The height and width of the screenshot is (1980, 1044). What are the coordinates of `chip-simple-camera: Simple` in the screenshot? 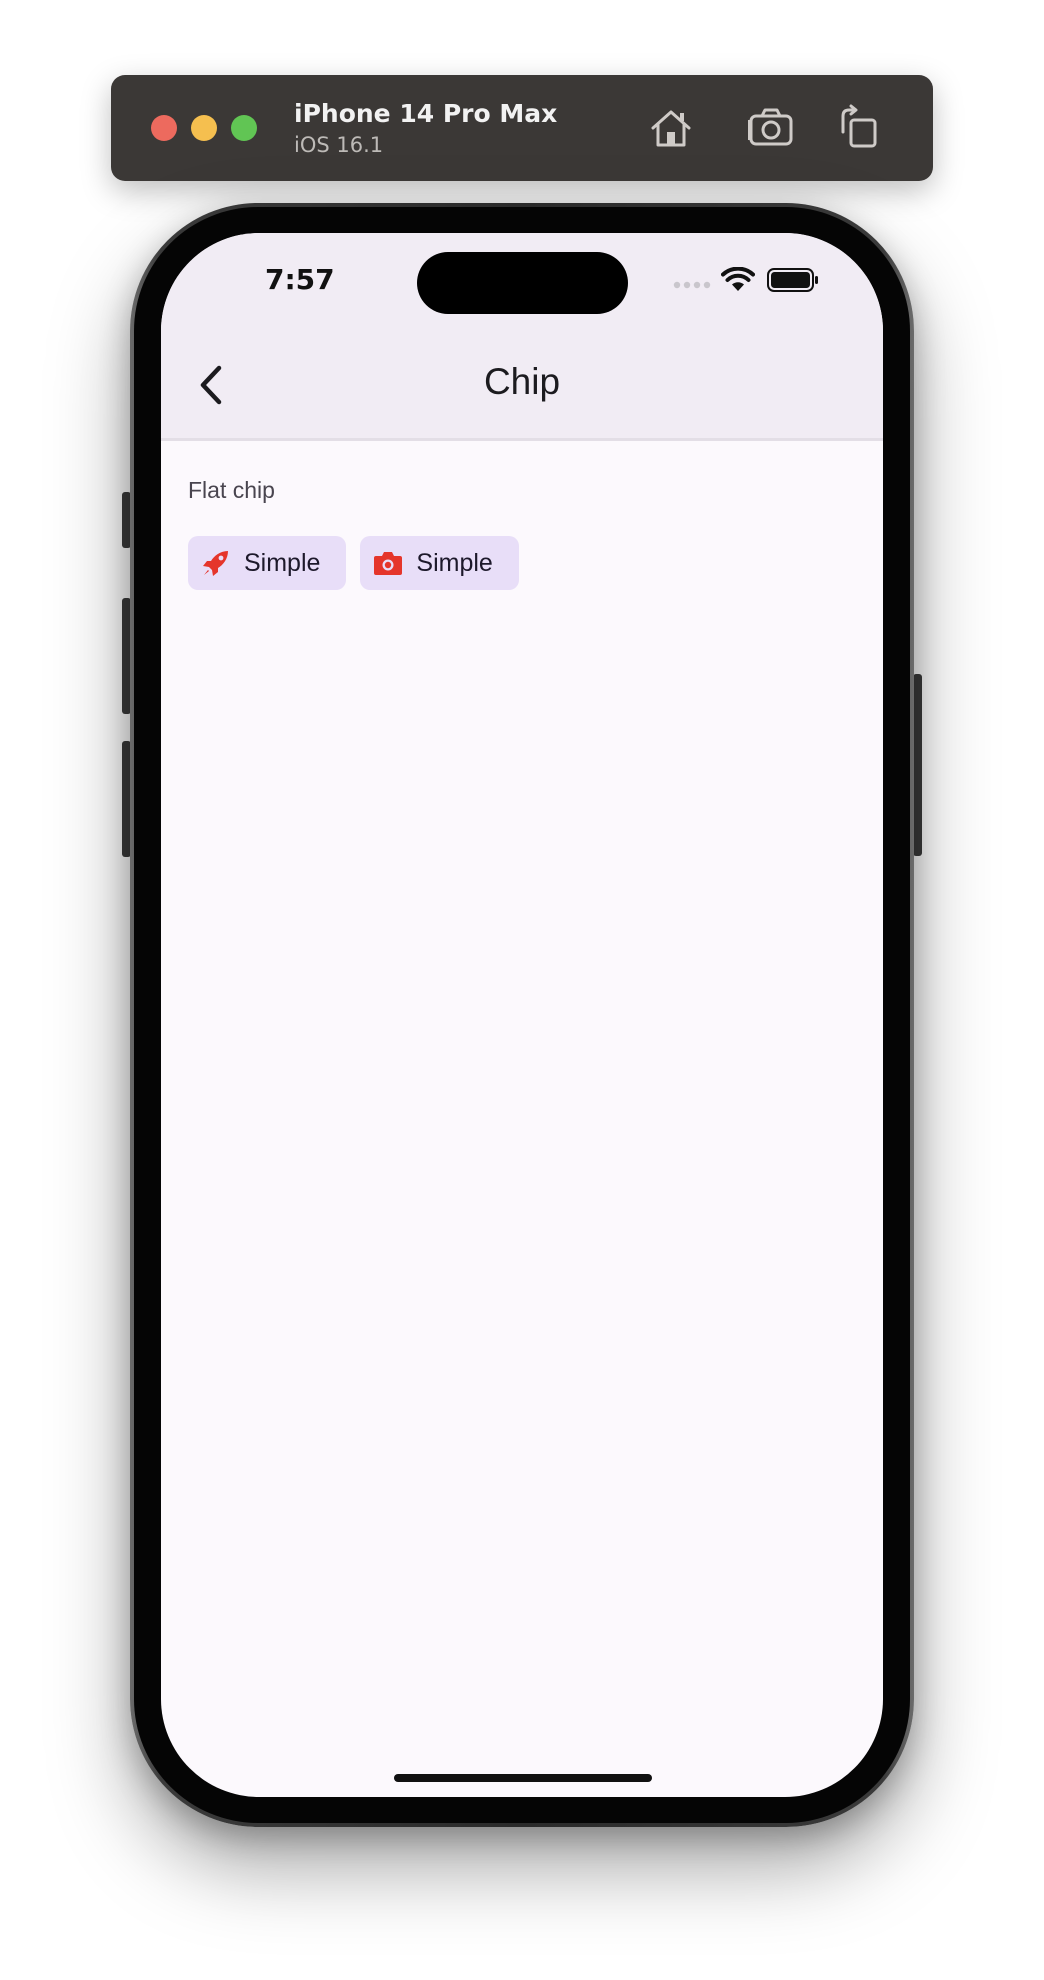 It's located at (439, 563).